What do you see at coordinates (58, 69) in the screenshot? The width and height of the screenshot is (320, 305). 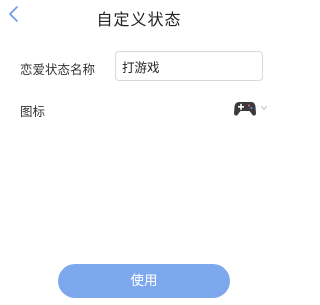 I see `status-name-label: 恋爱状态名称` at bounding box center [58, 69].